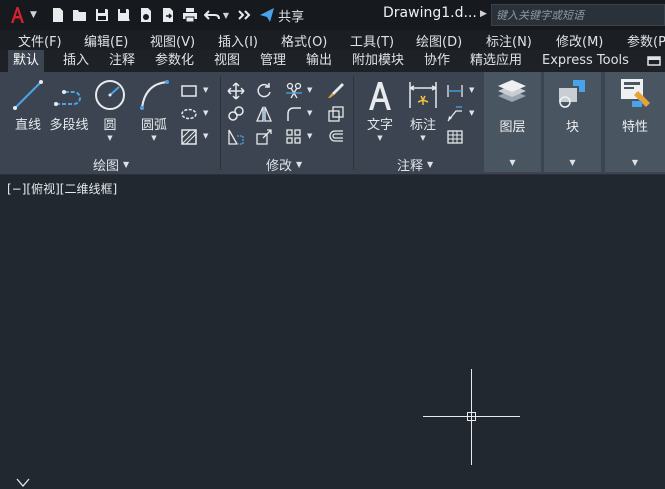  I want to click on table-button, so click(455, 137).